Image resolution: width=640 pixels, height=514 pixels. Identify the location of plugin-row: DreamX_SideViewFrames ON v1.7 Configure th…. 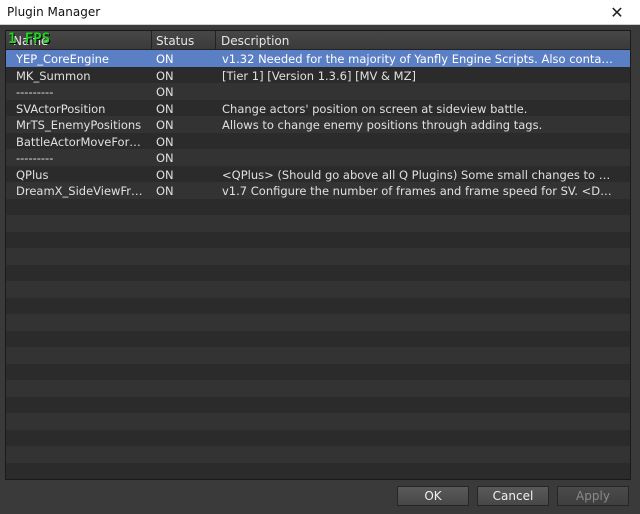
(318, 190).